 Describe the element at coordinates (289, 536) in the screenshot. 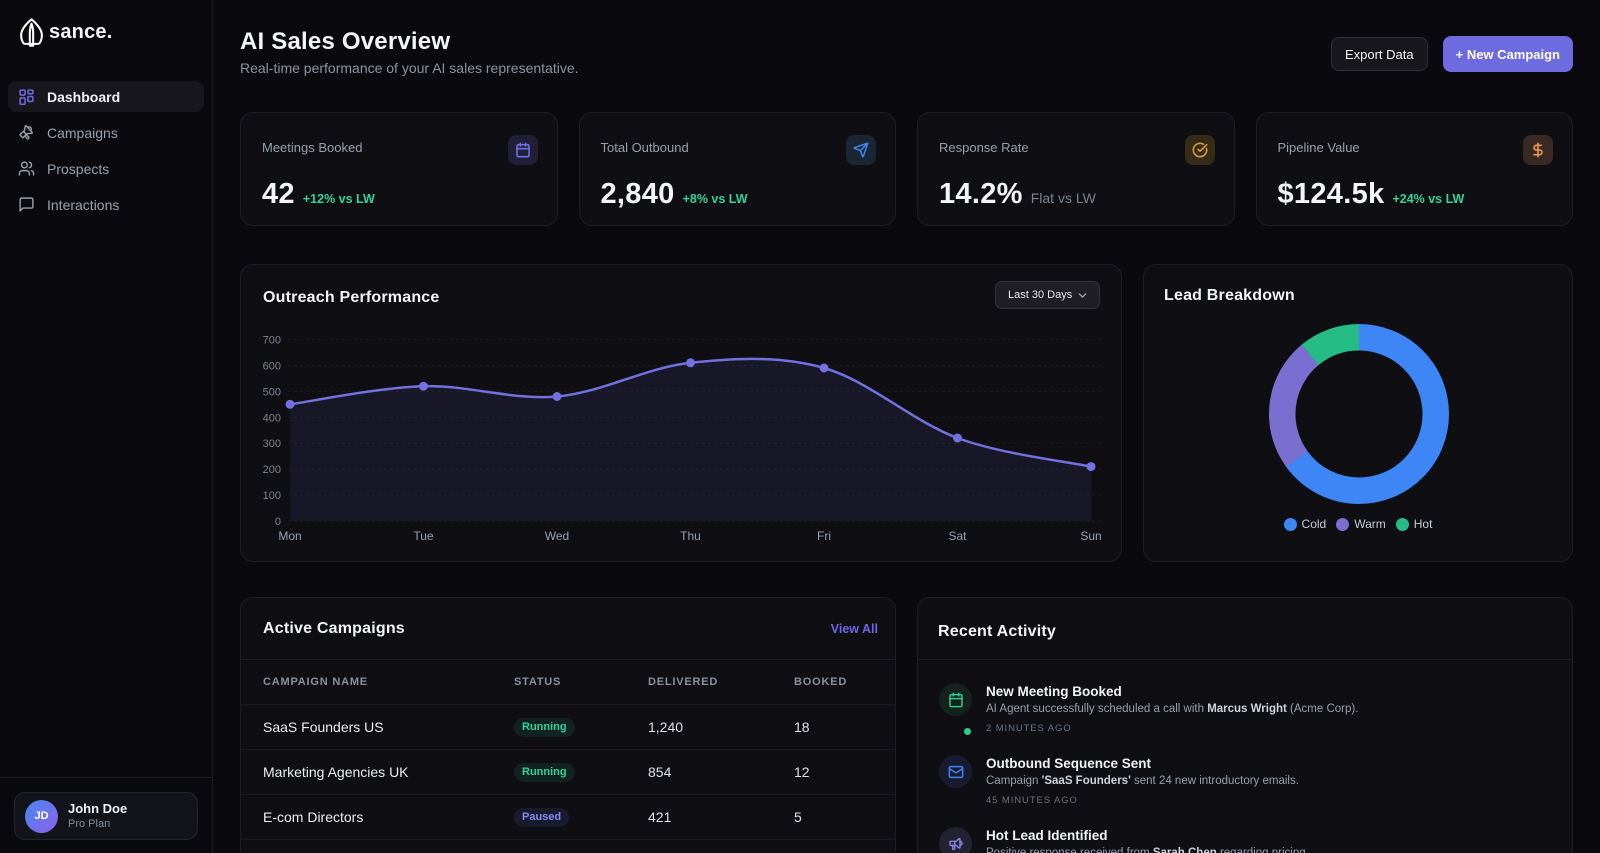

I see `svg-text: Mon` at that location.